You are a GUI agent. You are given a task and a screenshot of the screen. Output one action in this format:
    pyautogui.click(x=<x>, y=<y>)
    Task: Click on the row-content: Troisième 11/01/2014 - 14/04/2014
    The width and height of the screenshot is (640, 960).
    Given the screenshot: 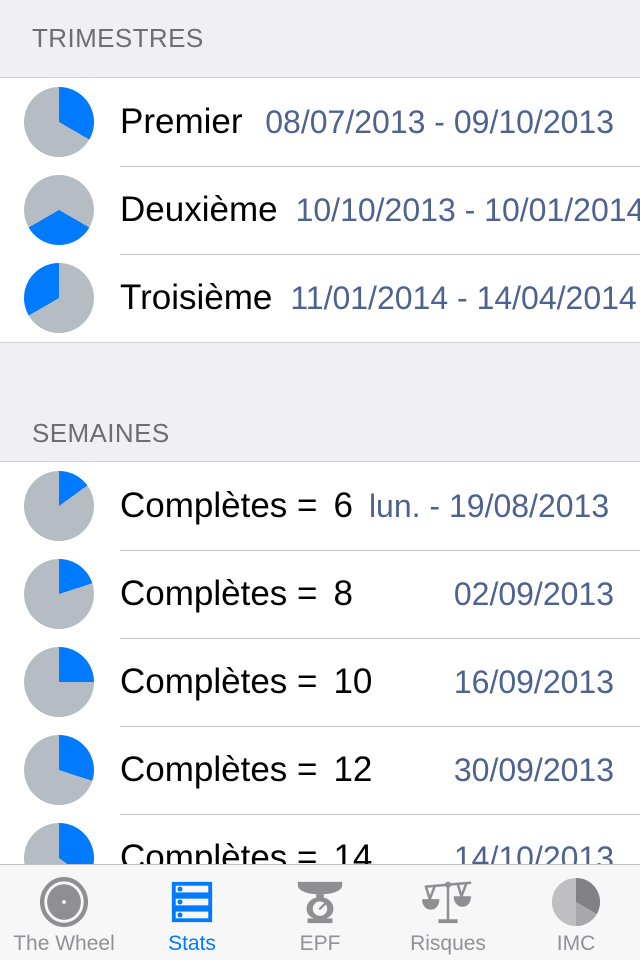 What is the action you would take?
    pyautogui.click(x=367, y=298)
    